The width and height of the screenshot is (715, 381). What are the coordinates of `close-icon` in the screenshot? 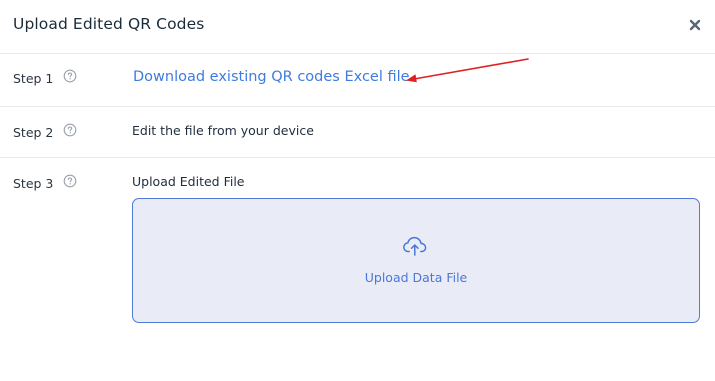 It's located at (695, 25).